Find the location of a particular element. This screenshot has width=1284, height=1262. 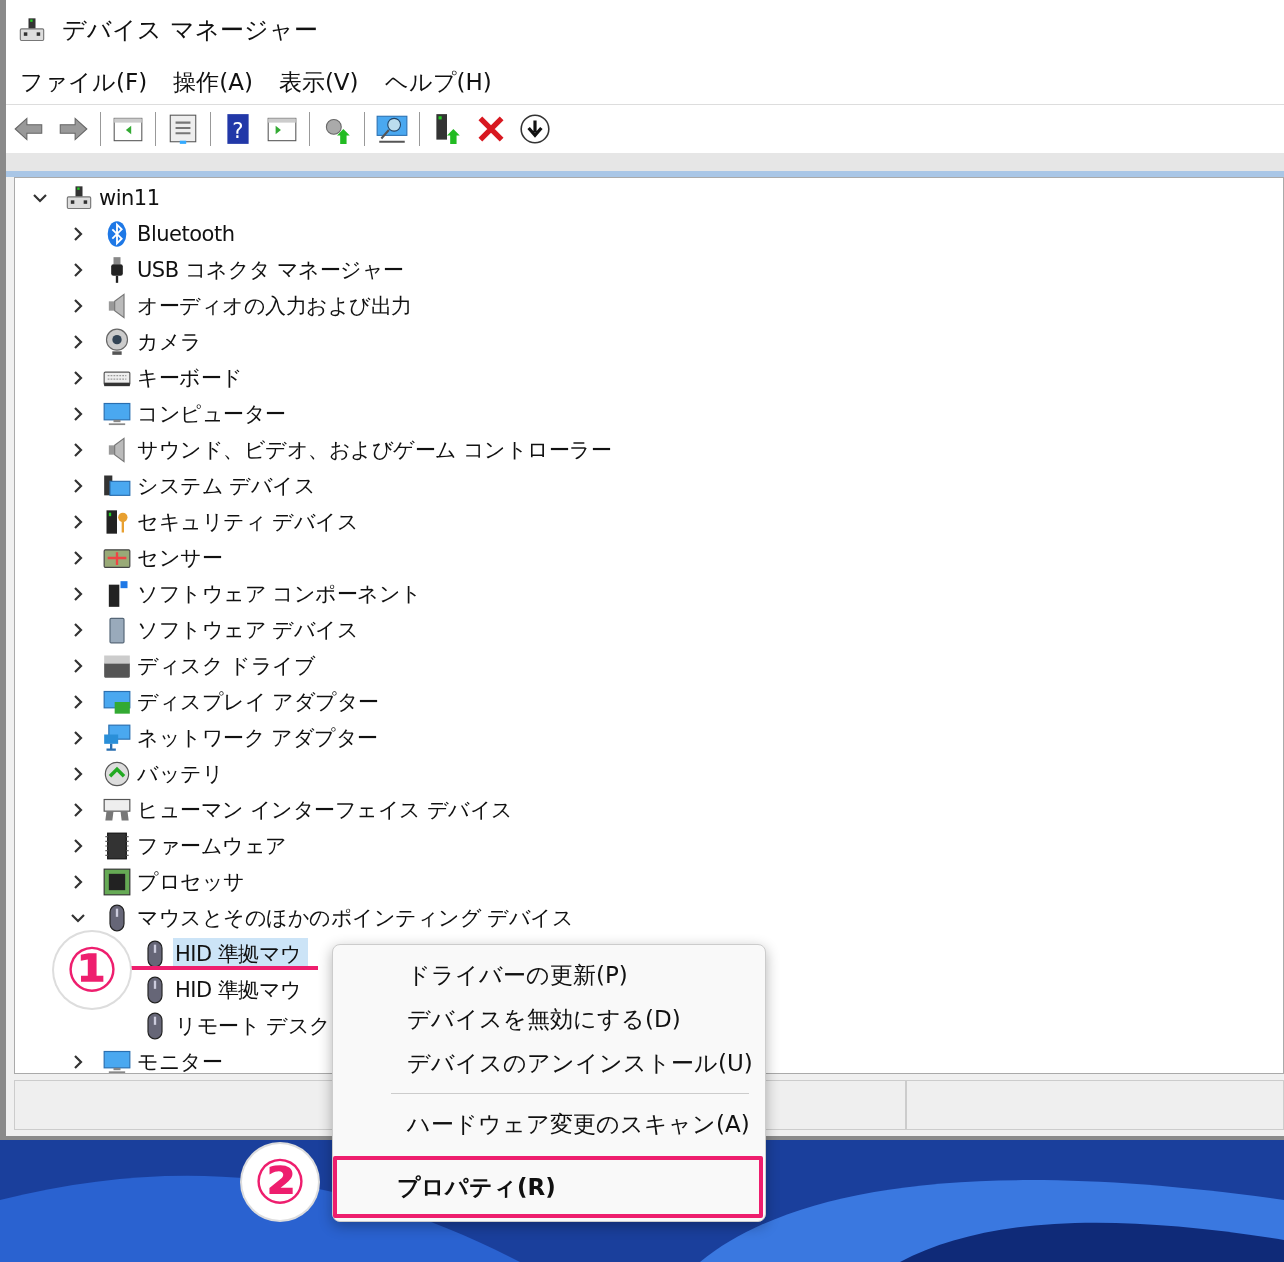

tree-item: ソフトウェア コンポーネント is located at coordinates (281, 594).